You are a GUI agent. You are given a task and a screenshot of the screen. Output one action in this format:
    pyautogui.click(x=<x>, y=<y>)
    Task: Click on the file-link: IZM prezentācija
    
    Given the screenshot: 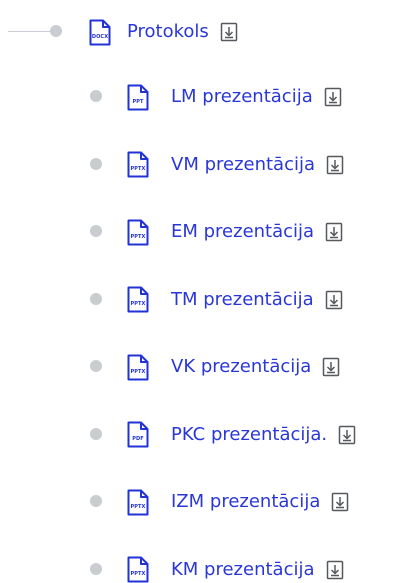 What is the action you would take?
    pyautogui.click(x=245, y=502)
    